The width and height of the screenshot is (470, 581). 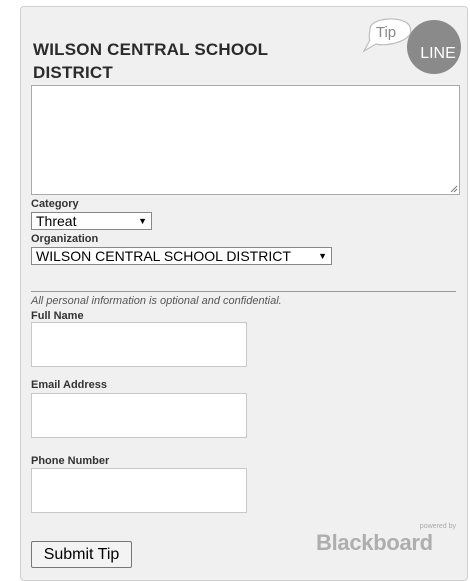 What do you see at coordinates (69, 385) in the screenshot?
I see `email-label: Email Address` at bounding box center [69, 385].